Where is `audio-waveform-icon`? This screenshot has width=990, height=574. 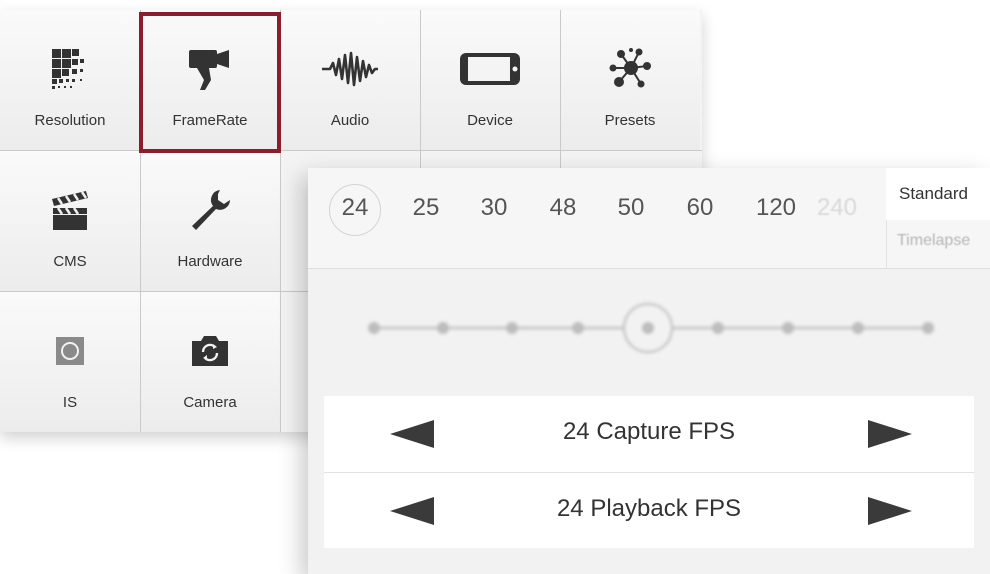 audio-waveform-icon is located at coordinates (350, 69).